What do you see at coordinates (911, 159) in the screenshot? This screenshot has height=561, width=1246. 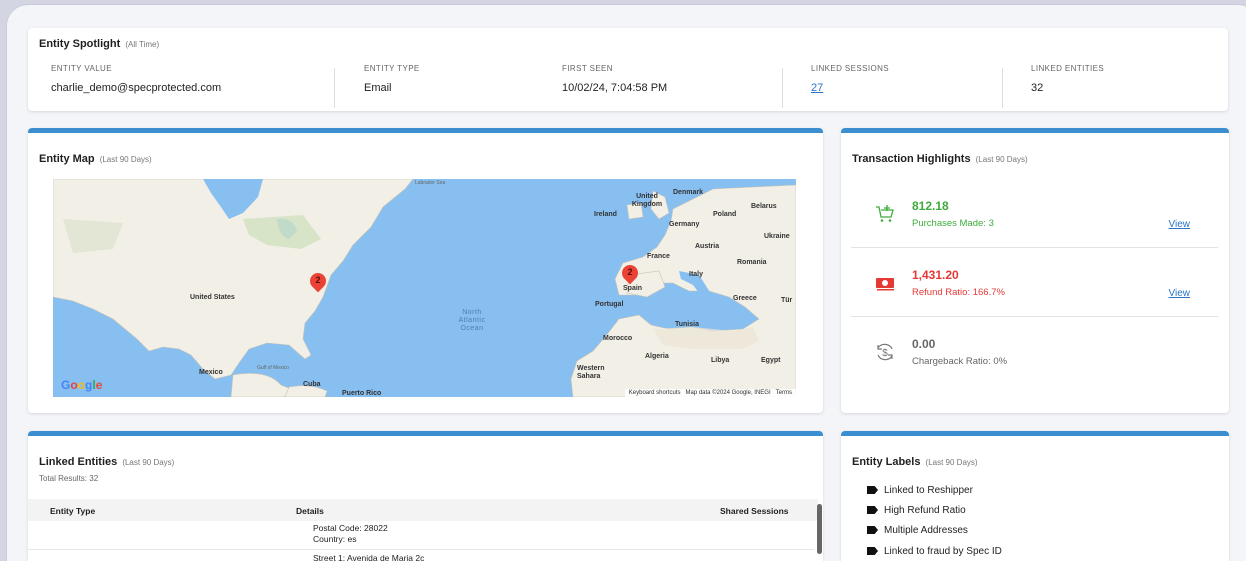 I see `transactions-title-text: Transaction Highlights` at bounding box center [911, 159].